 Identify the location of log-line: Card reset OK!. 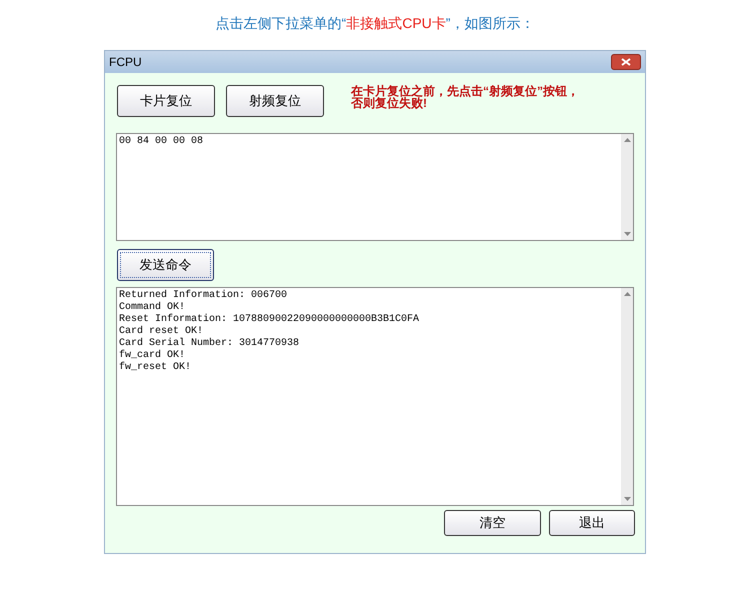
(161, 332).